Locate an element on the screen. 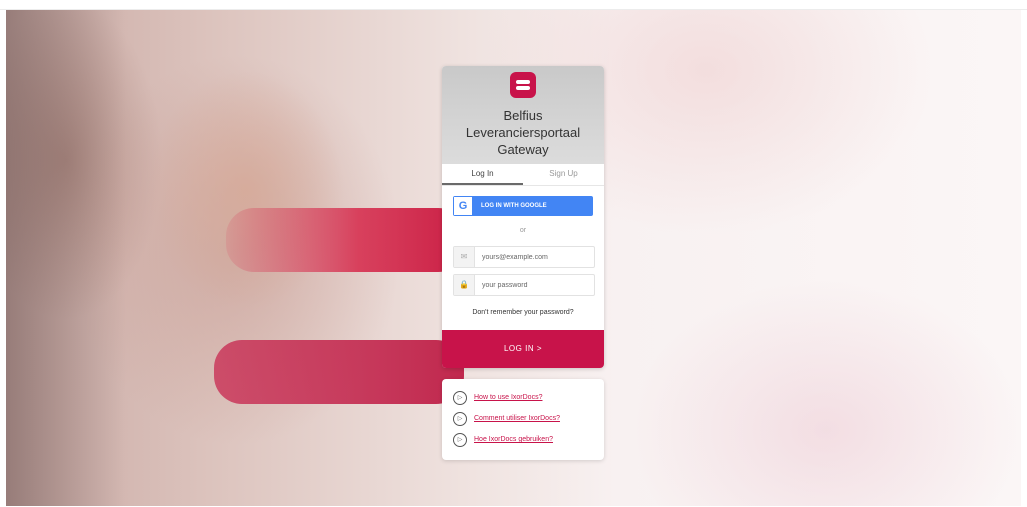 The width and height of the screenshot is (1027, 507). card-header: Belfius Leveranciersportaal Gateway is located at coordinates (523, 115).